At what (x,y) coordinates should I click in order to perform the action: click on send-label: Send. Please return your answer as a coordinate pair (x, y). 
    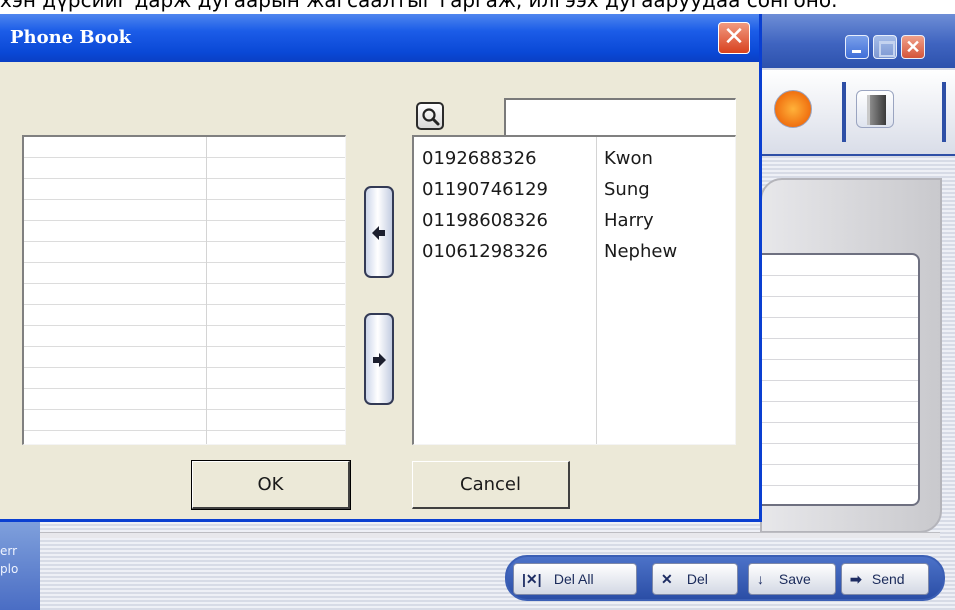
    Looking at the image, I should click on (888, 579).